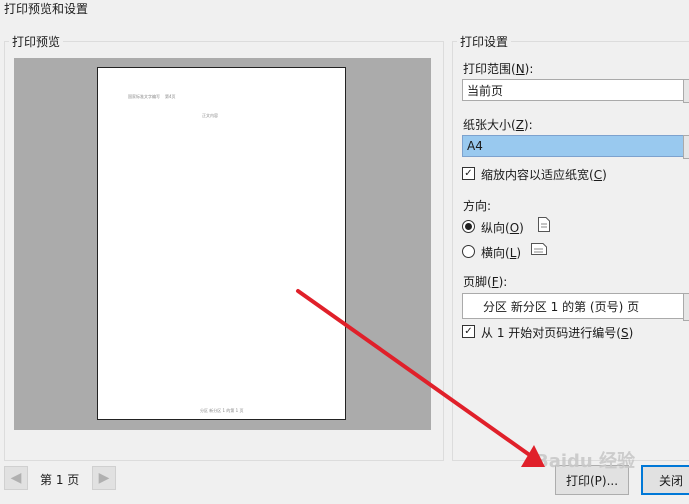 This screenshot has height=504, width=689. Describe the element at coordinates (502, 227) in the screenshot. I see `portrait-label: 纵向(O)` at that location.